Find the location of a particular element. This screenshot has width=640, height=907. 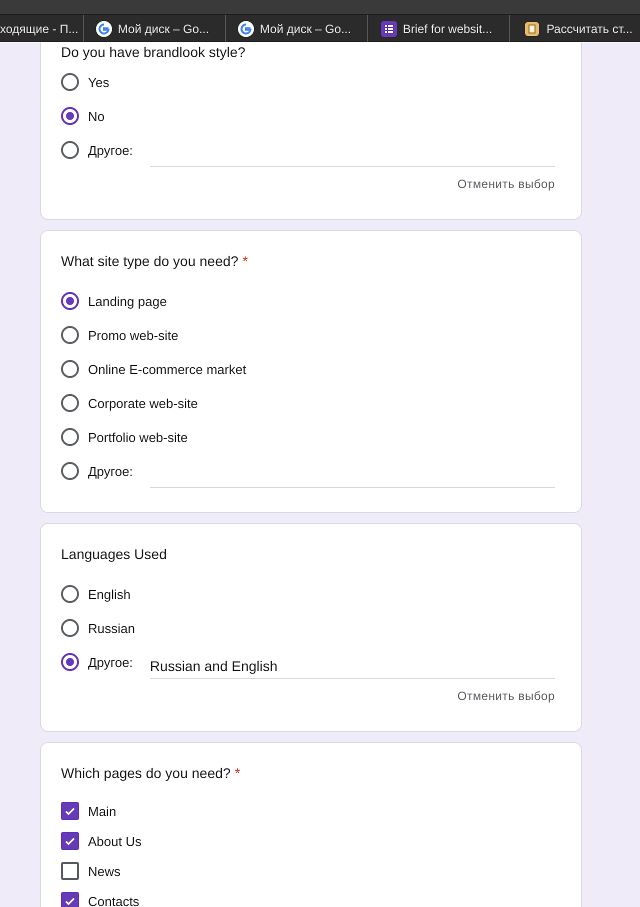

option-label: Russian is located at coordinates (111, 628).